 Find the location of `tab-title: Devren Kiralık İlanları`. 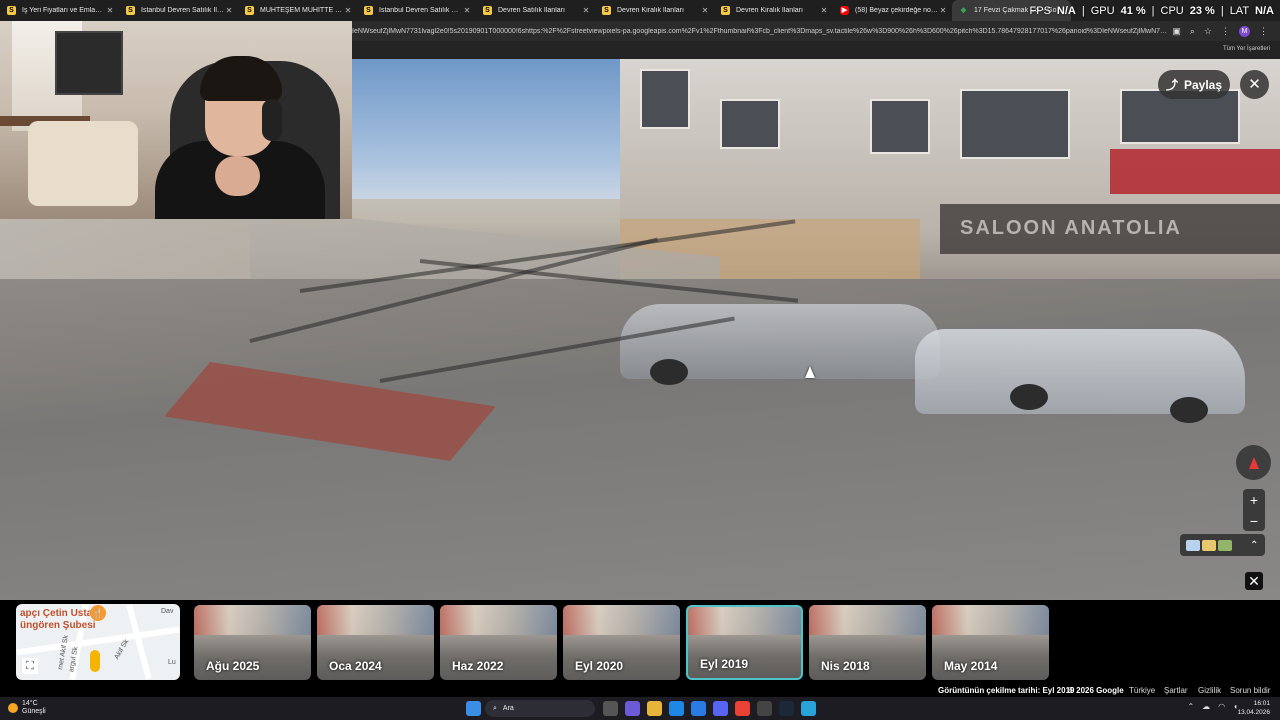

tab-title: Devren Kiralık İlanları is located at coordinates (650, 10).